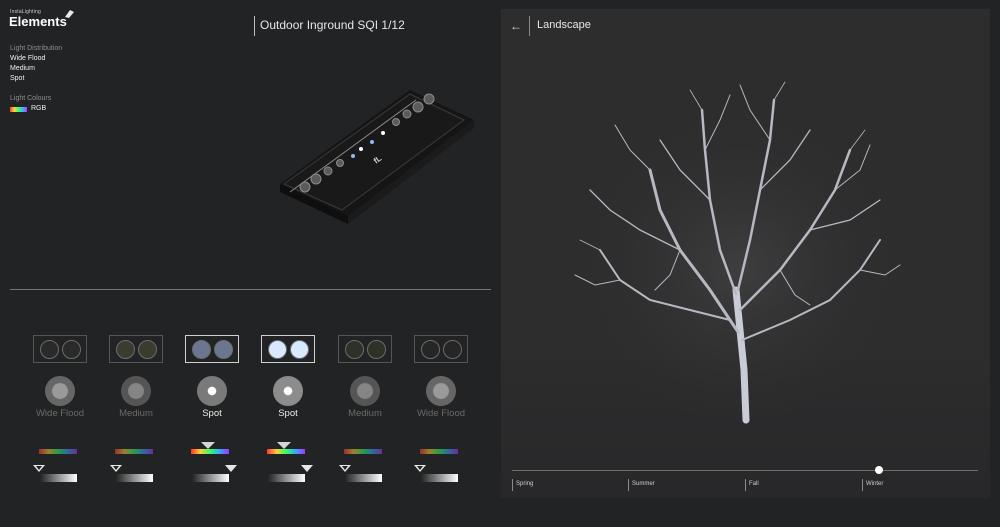  What do you see at coordinates (250, 289) in the screenshot?
I see `section-divider` at bounding box center [250, 289].